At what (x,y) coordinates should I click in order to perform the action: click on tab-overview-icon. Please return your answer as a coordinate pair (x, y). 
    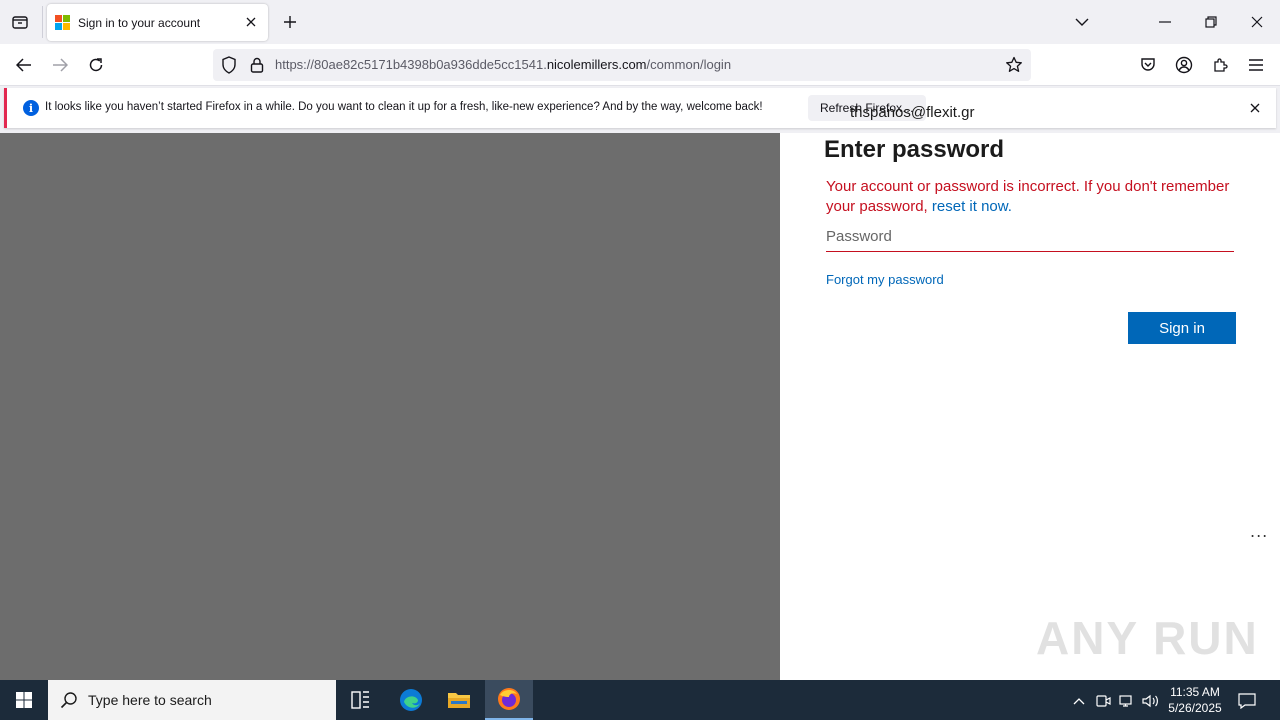
    Looking at the image, I should click on (20, 22).